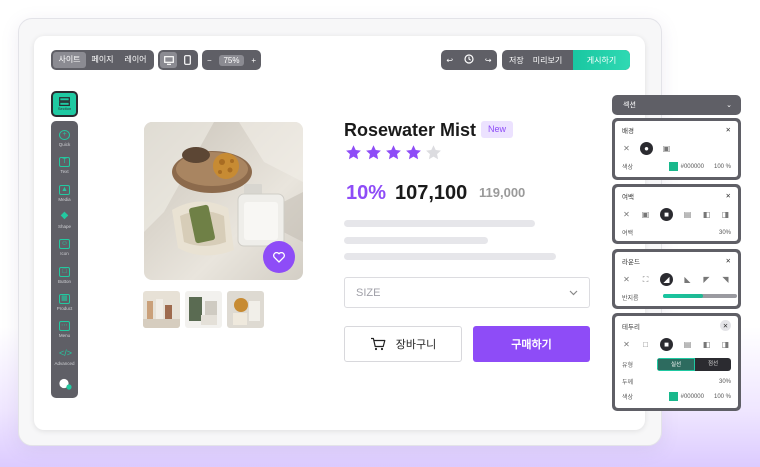  What do you see at coordinates (209, 60) in the screenshot?
I see `zoom-out-button: −` at bounding box center [209, 60].